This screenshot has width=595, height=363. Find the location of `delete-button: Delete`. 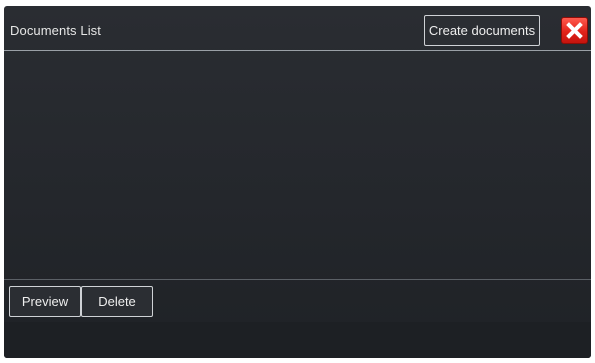

delete-button: Delete is located at coordinates (117, 301).